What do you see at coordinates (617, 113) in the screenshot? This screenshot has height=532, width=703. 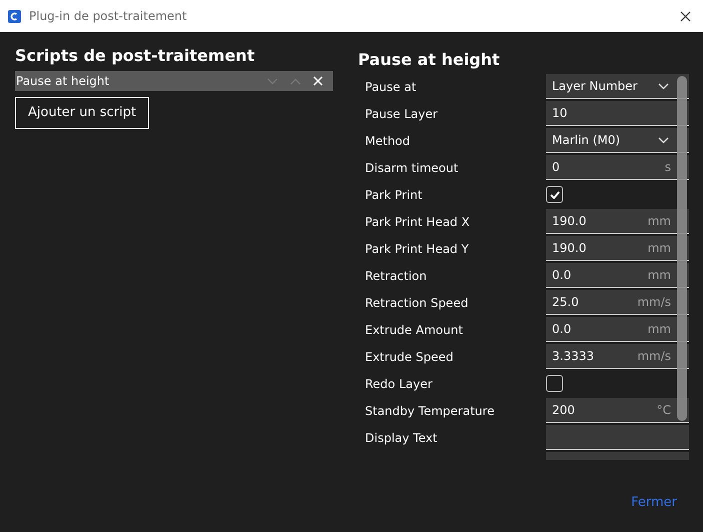 I see `input-field: 10` at bounding box center [617, 113].